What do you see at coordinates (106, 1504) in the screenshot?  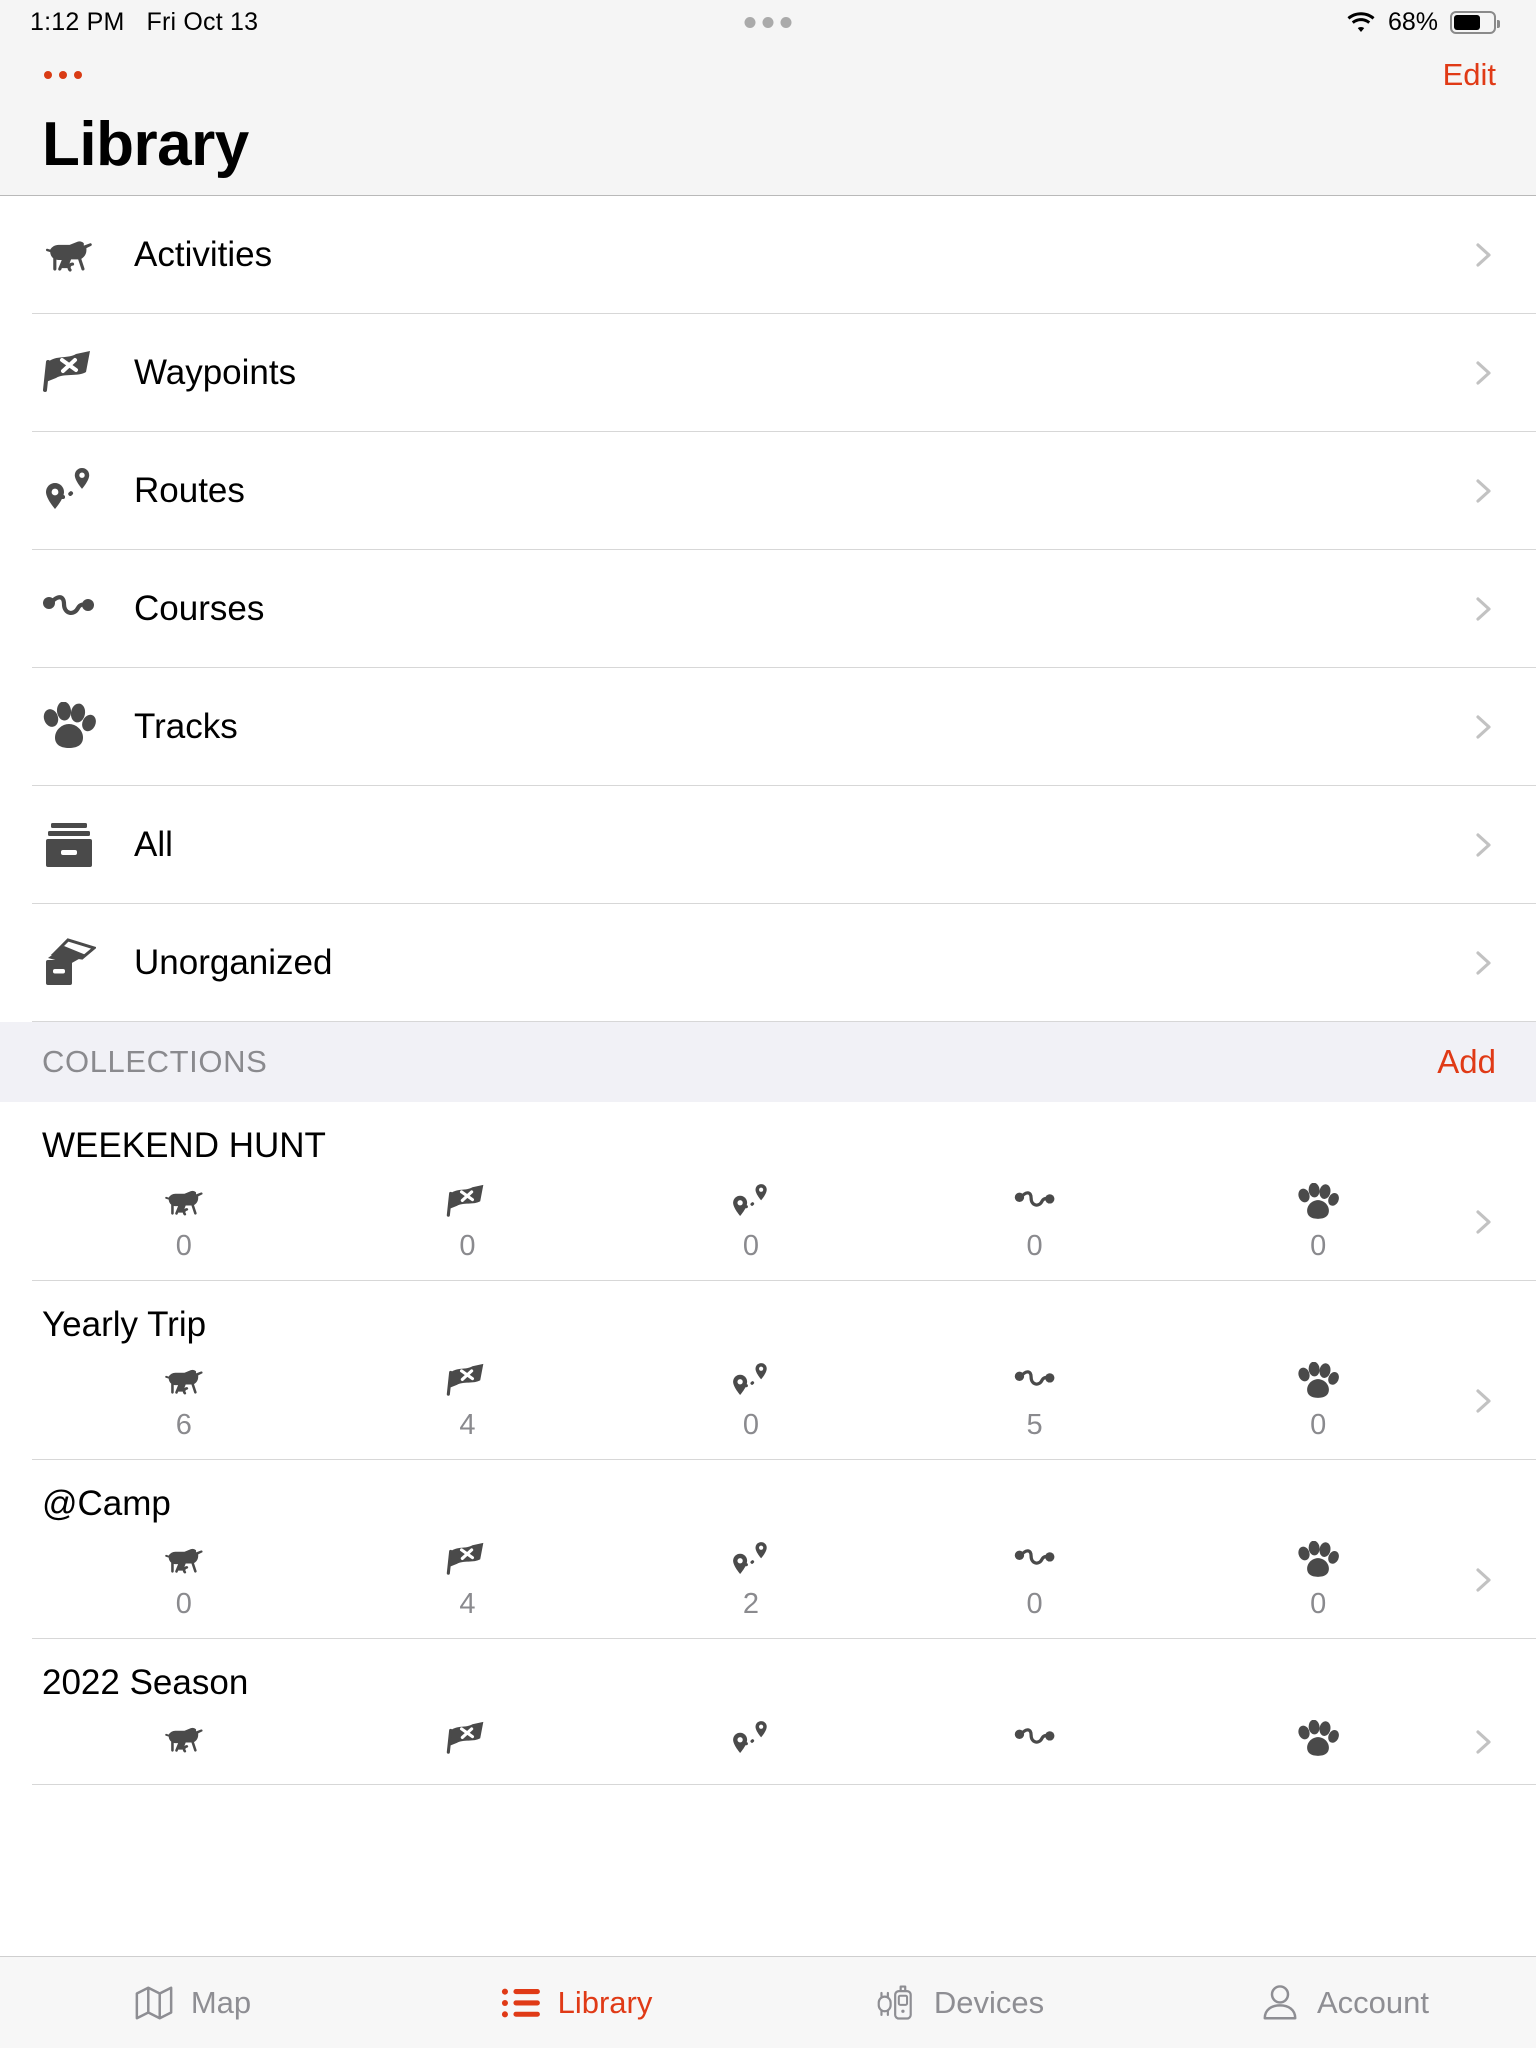 I see `collection-name: @Camp` at bounding box center [106, 1504].